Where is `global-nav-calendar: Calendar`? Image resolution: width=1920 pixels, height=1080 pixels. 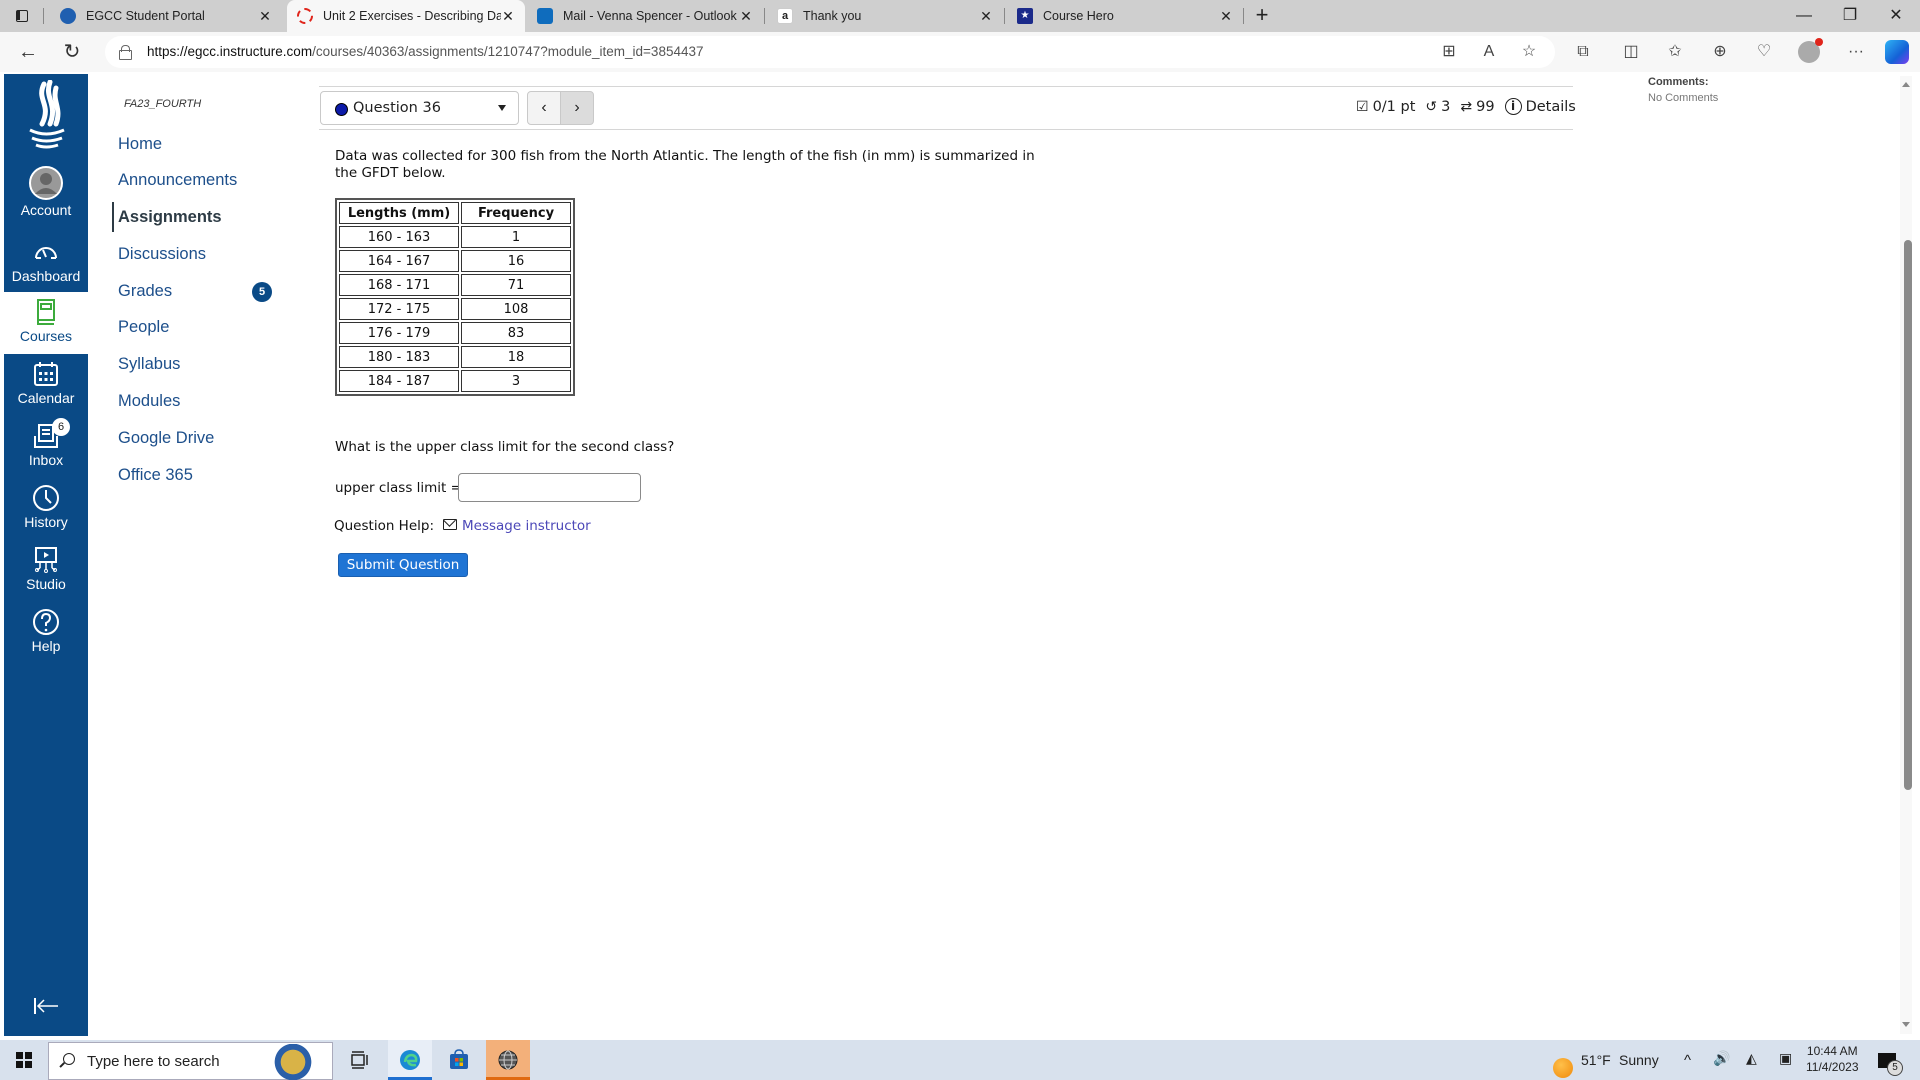
global-nav-calendar: Calendar is located at coordinates (46, 390).